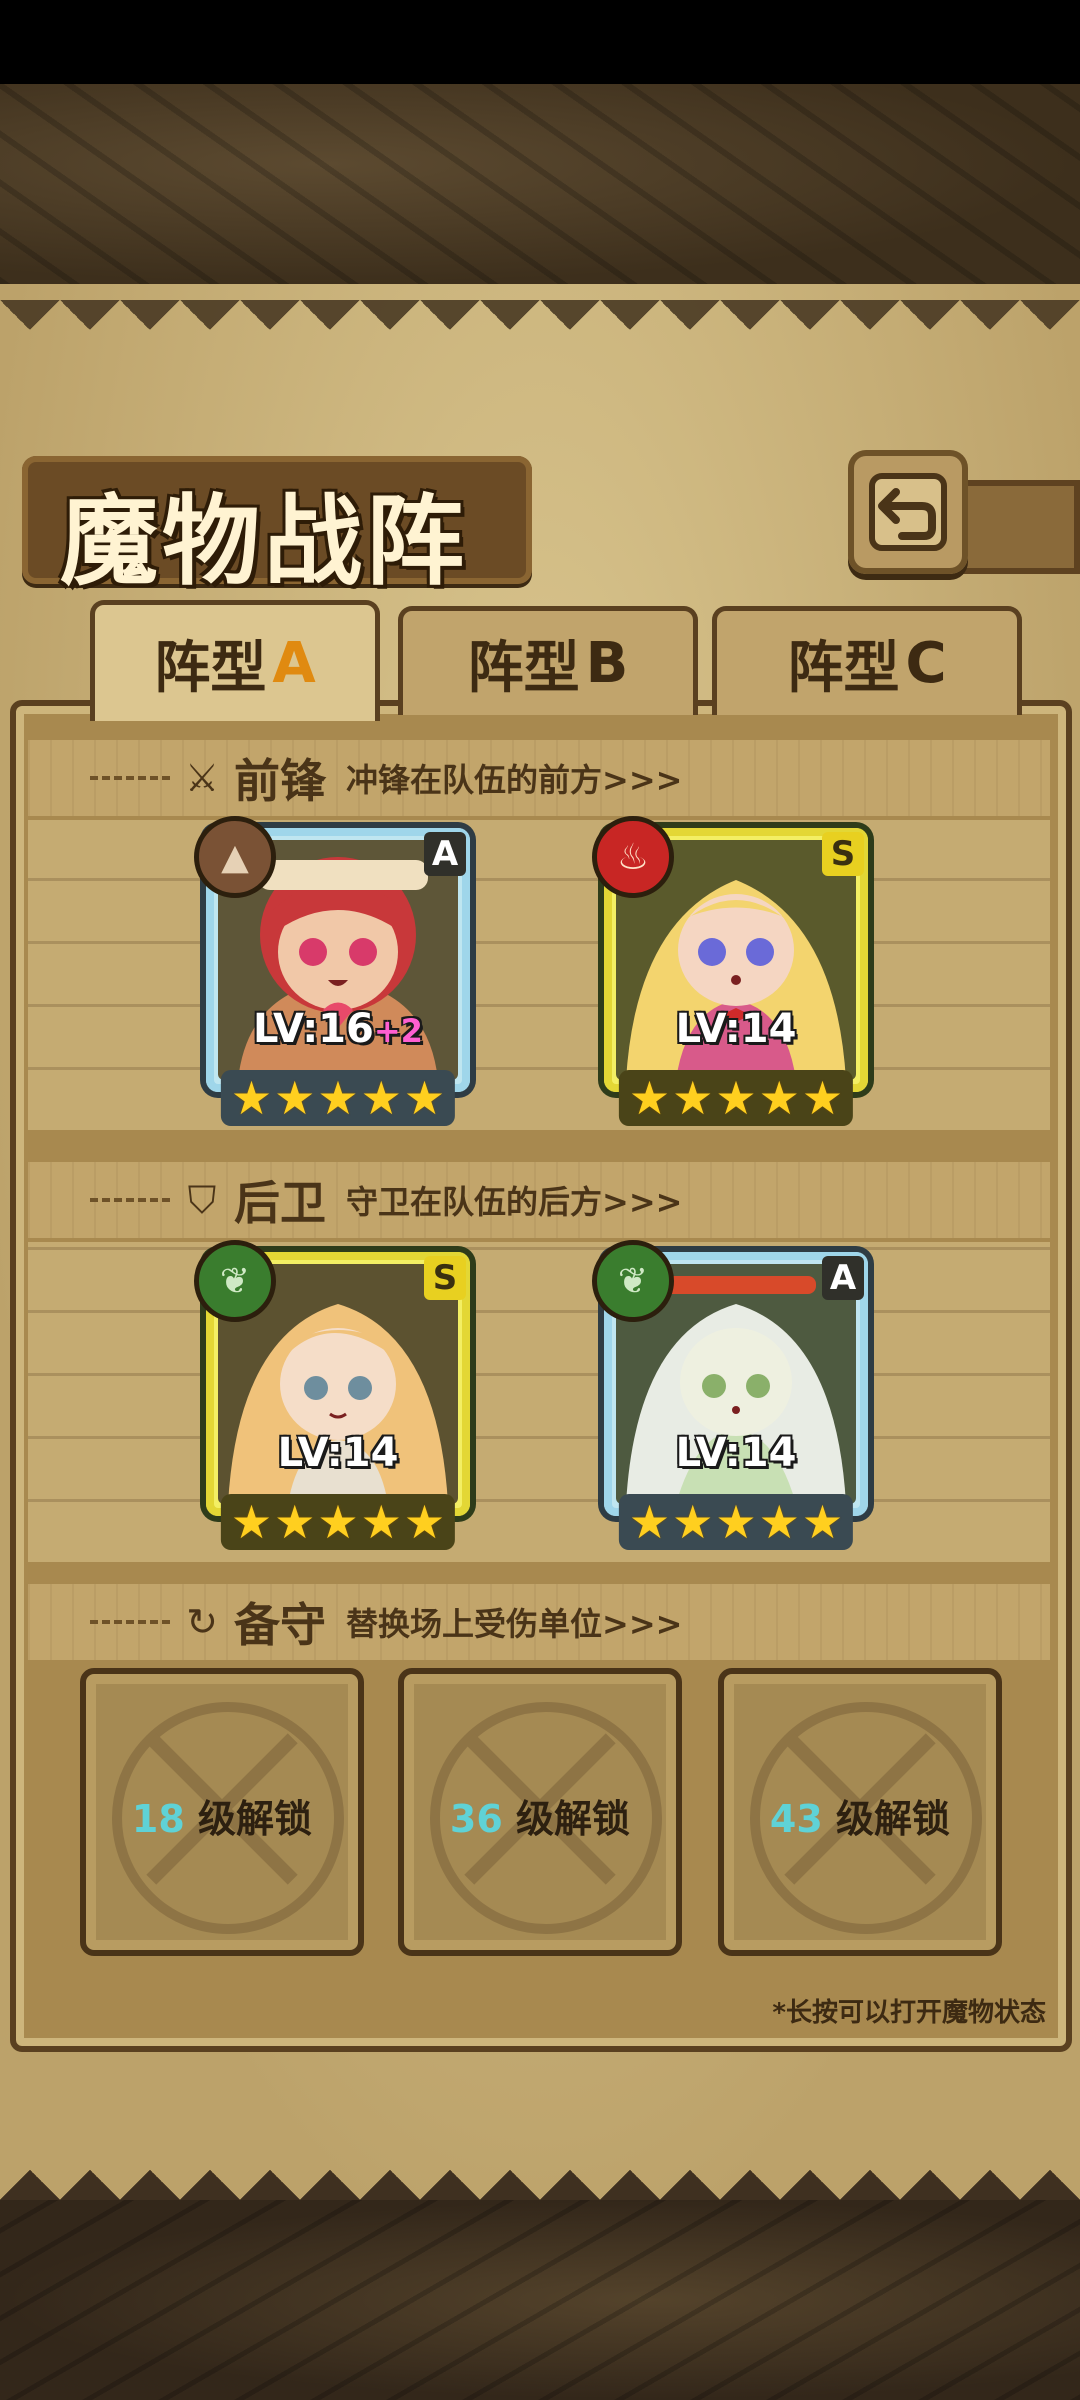 The height and width of the screenshot is (2400, 1080). I want to click on section-header-back: ⛉ 后卫 守卫在队伍的后方>>>, so click(386, 1200).